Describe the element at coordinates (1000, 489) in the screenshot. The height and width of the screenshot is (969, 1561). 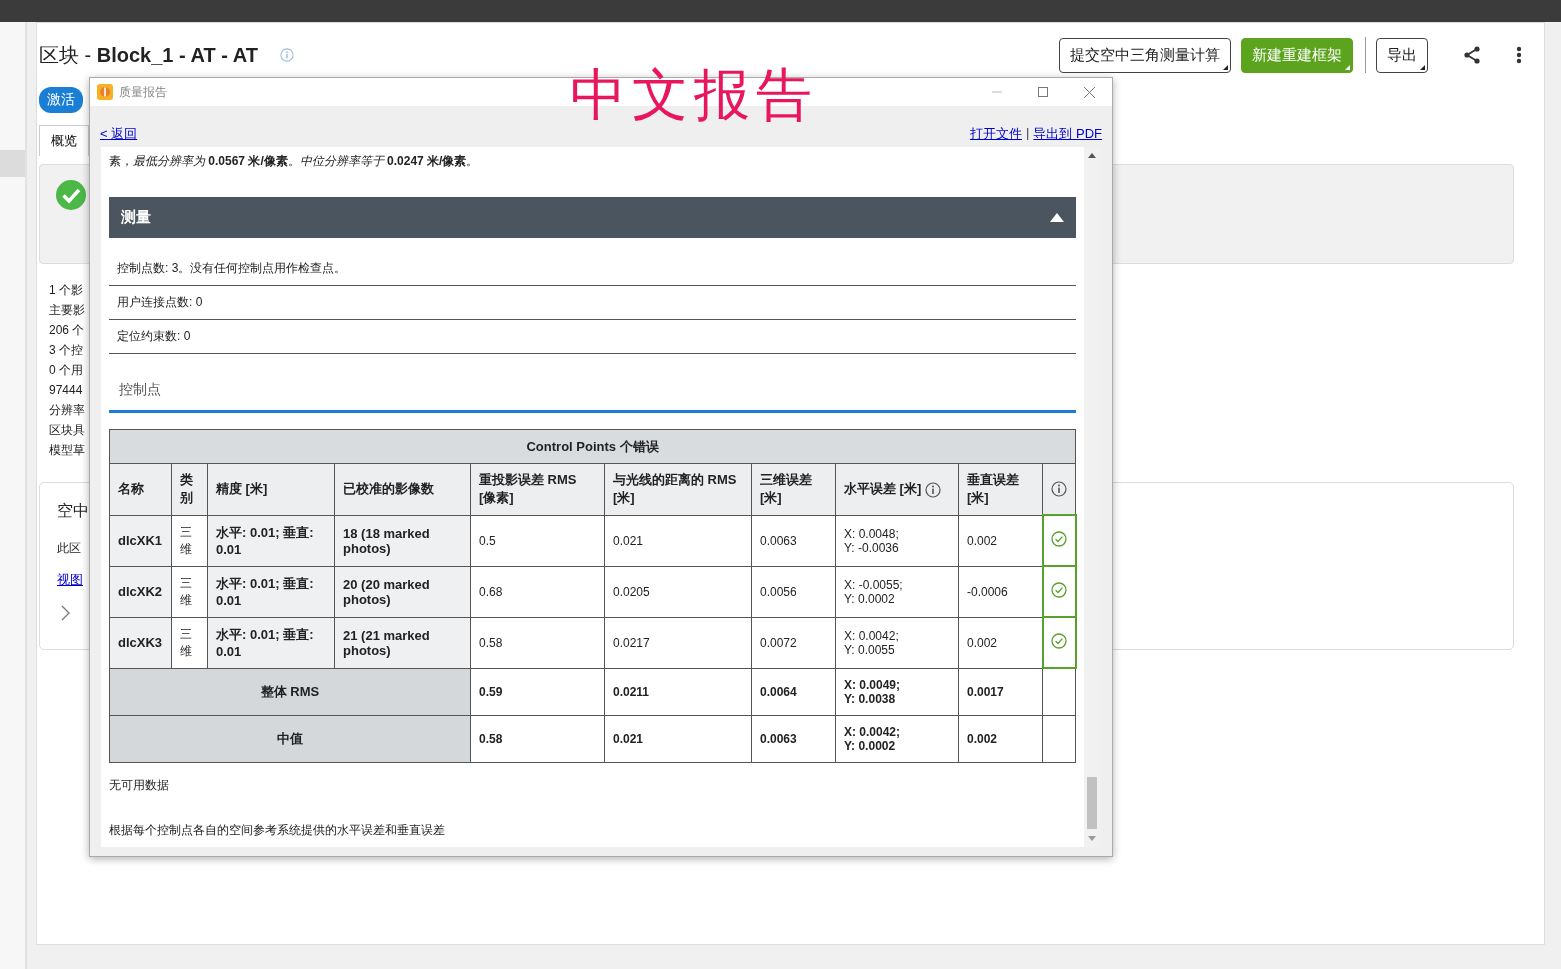
I see `column-header: 垂直误差 [米]` at that location.